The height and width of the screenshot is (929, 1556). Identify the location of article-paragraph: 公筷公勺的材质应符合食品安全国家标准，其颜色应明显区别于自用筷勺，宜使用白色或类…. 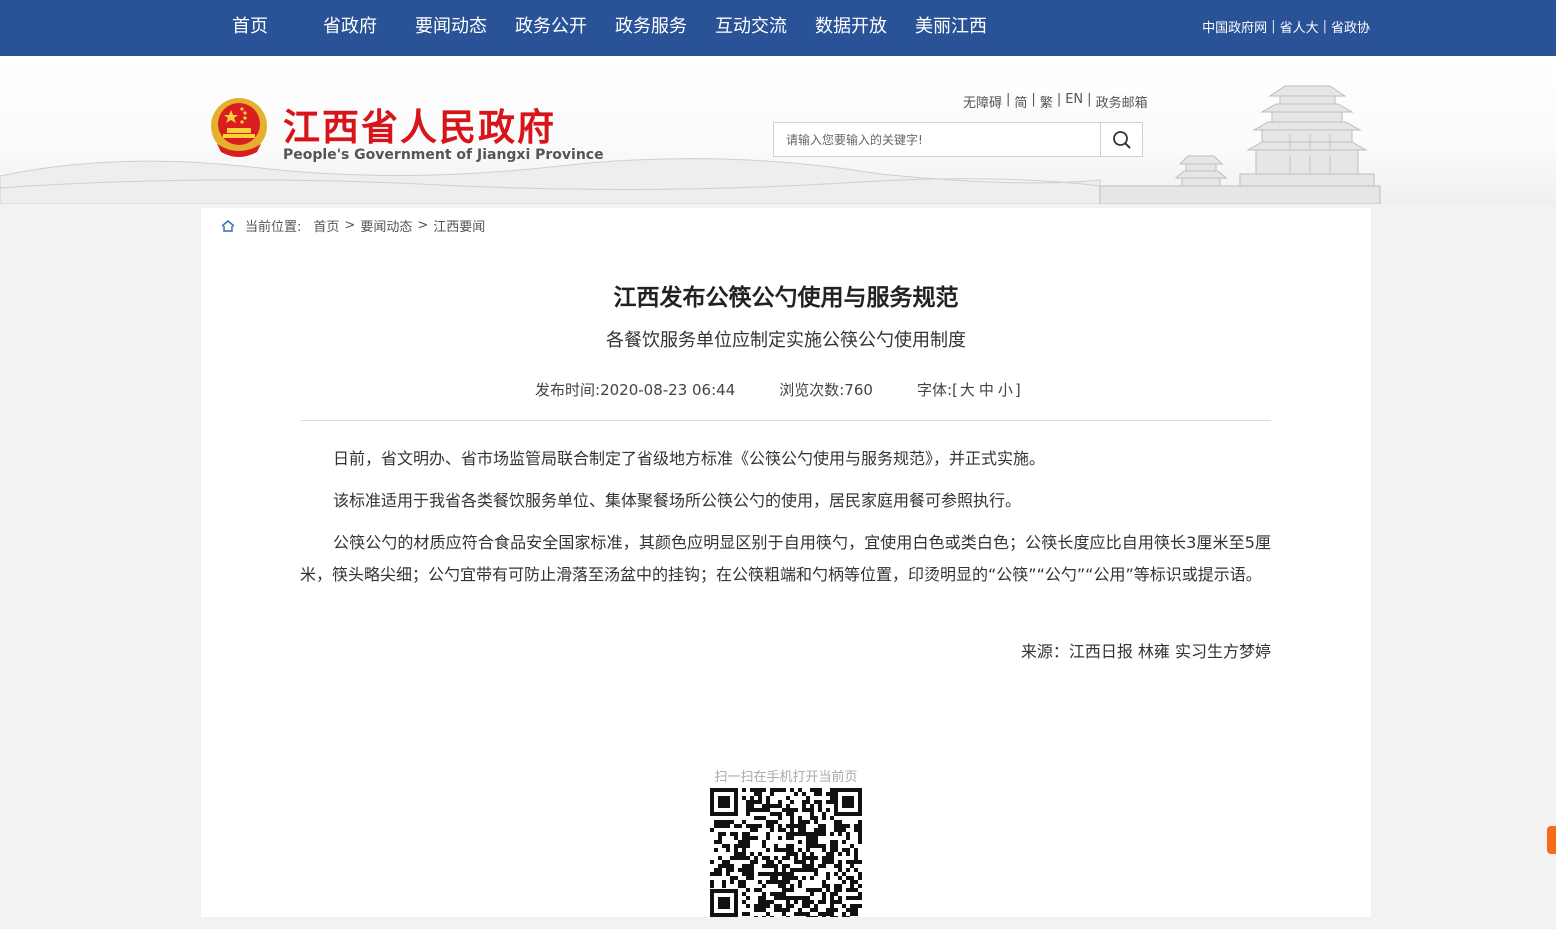
(785, 558).